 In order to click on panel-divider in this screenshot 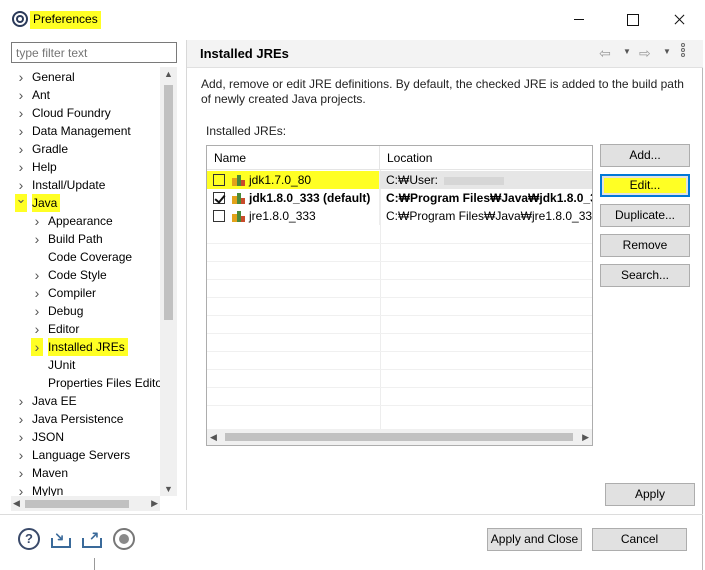, I will do `click(186, 275)`.